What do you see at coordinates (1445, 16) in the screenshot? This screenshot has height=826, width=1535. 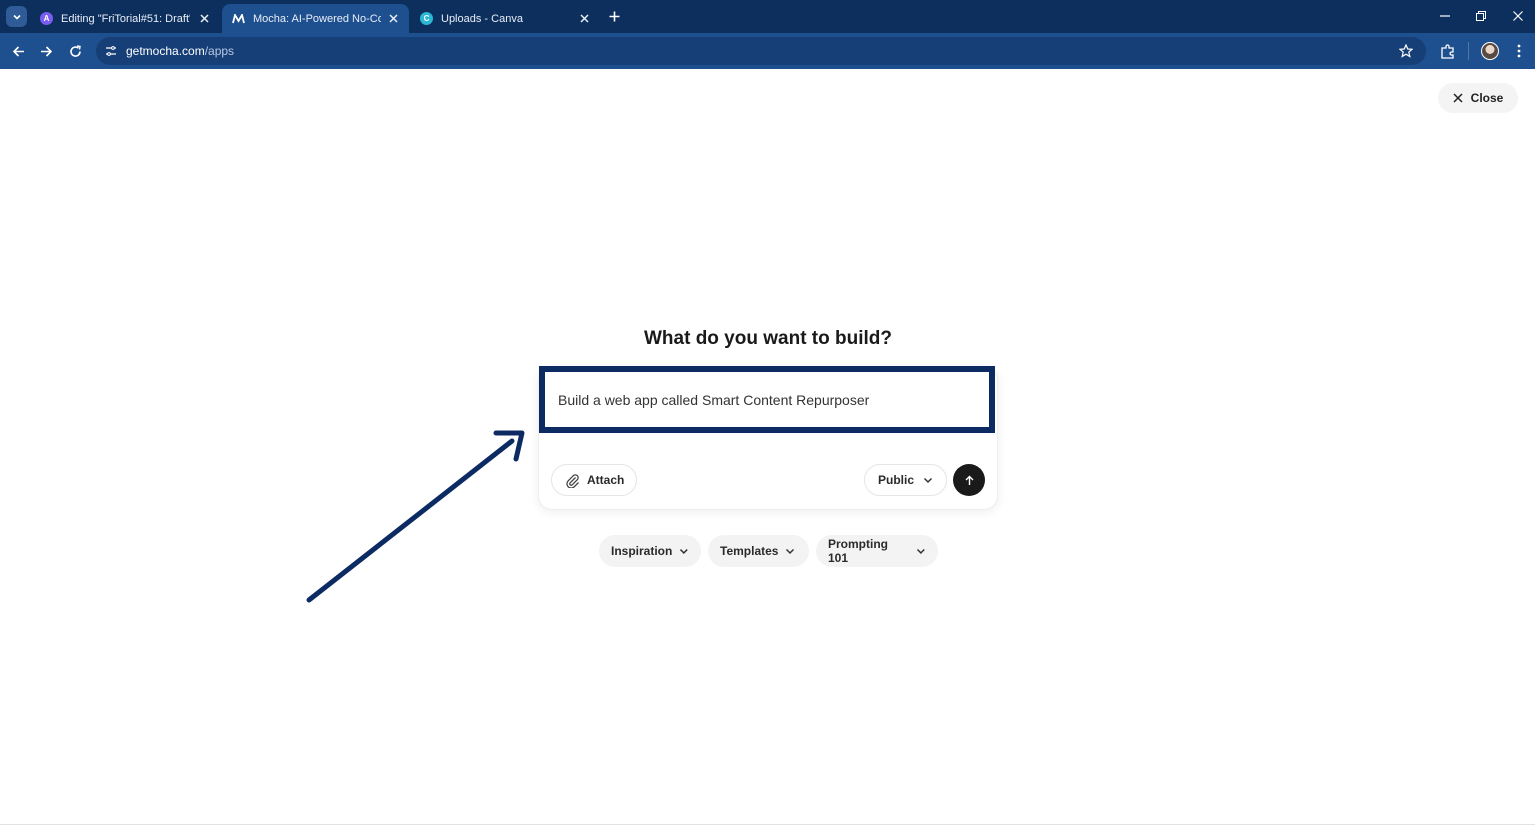 I see `minimize-icon` at bounding box center [1445, 16].